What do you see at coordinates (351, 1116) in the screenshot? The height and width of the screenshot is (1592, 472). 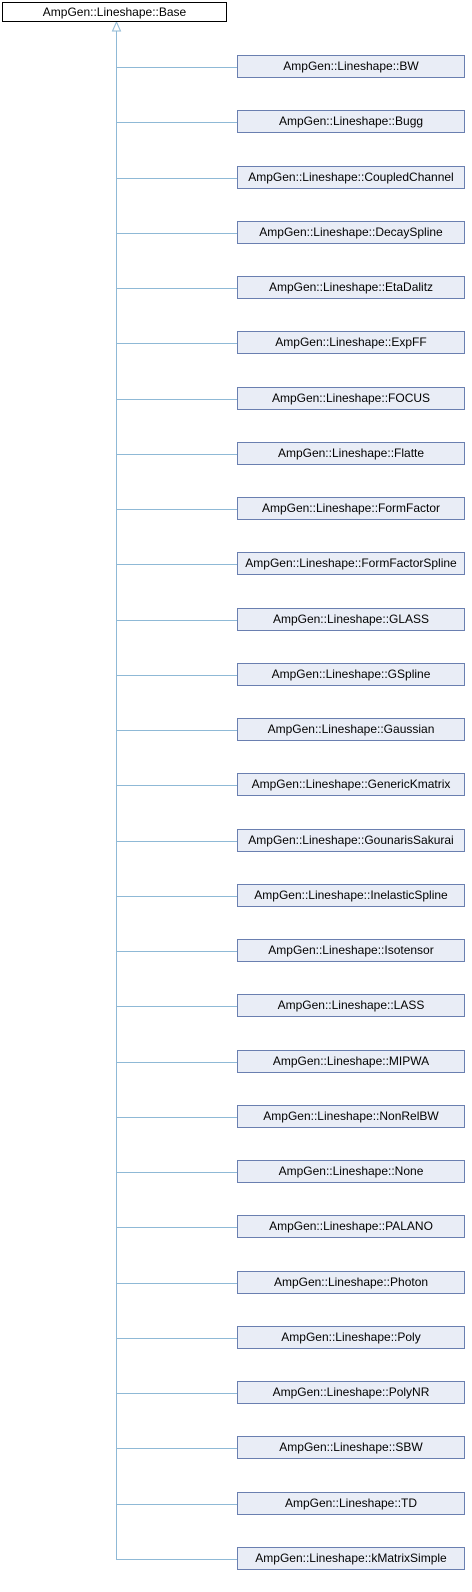 I see `derived-class-node: AmpGen::Lineshape::NonRelBW` at bounding box center [351, 1116].